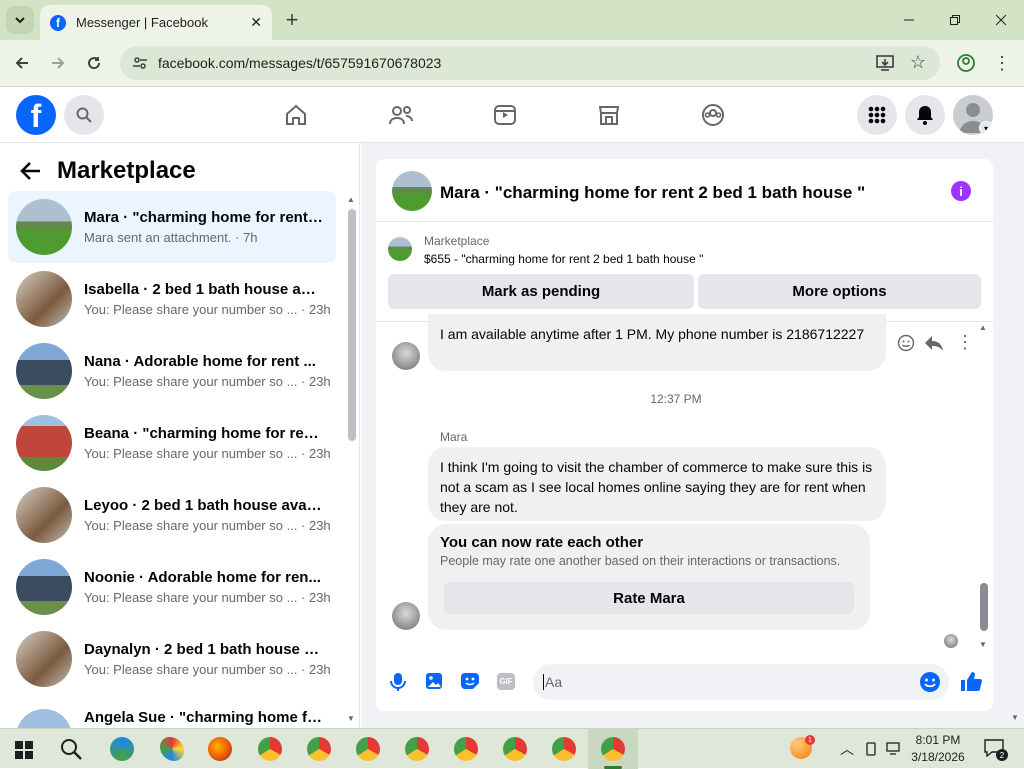  Describe the element at coordinates (400, 249) in the screenshot. I see `listing-thumbnail-small` at that location.